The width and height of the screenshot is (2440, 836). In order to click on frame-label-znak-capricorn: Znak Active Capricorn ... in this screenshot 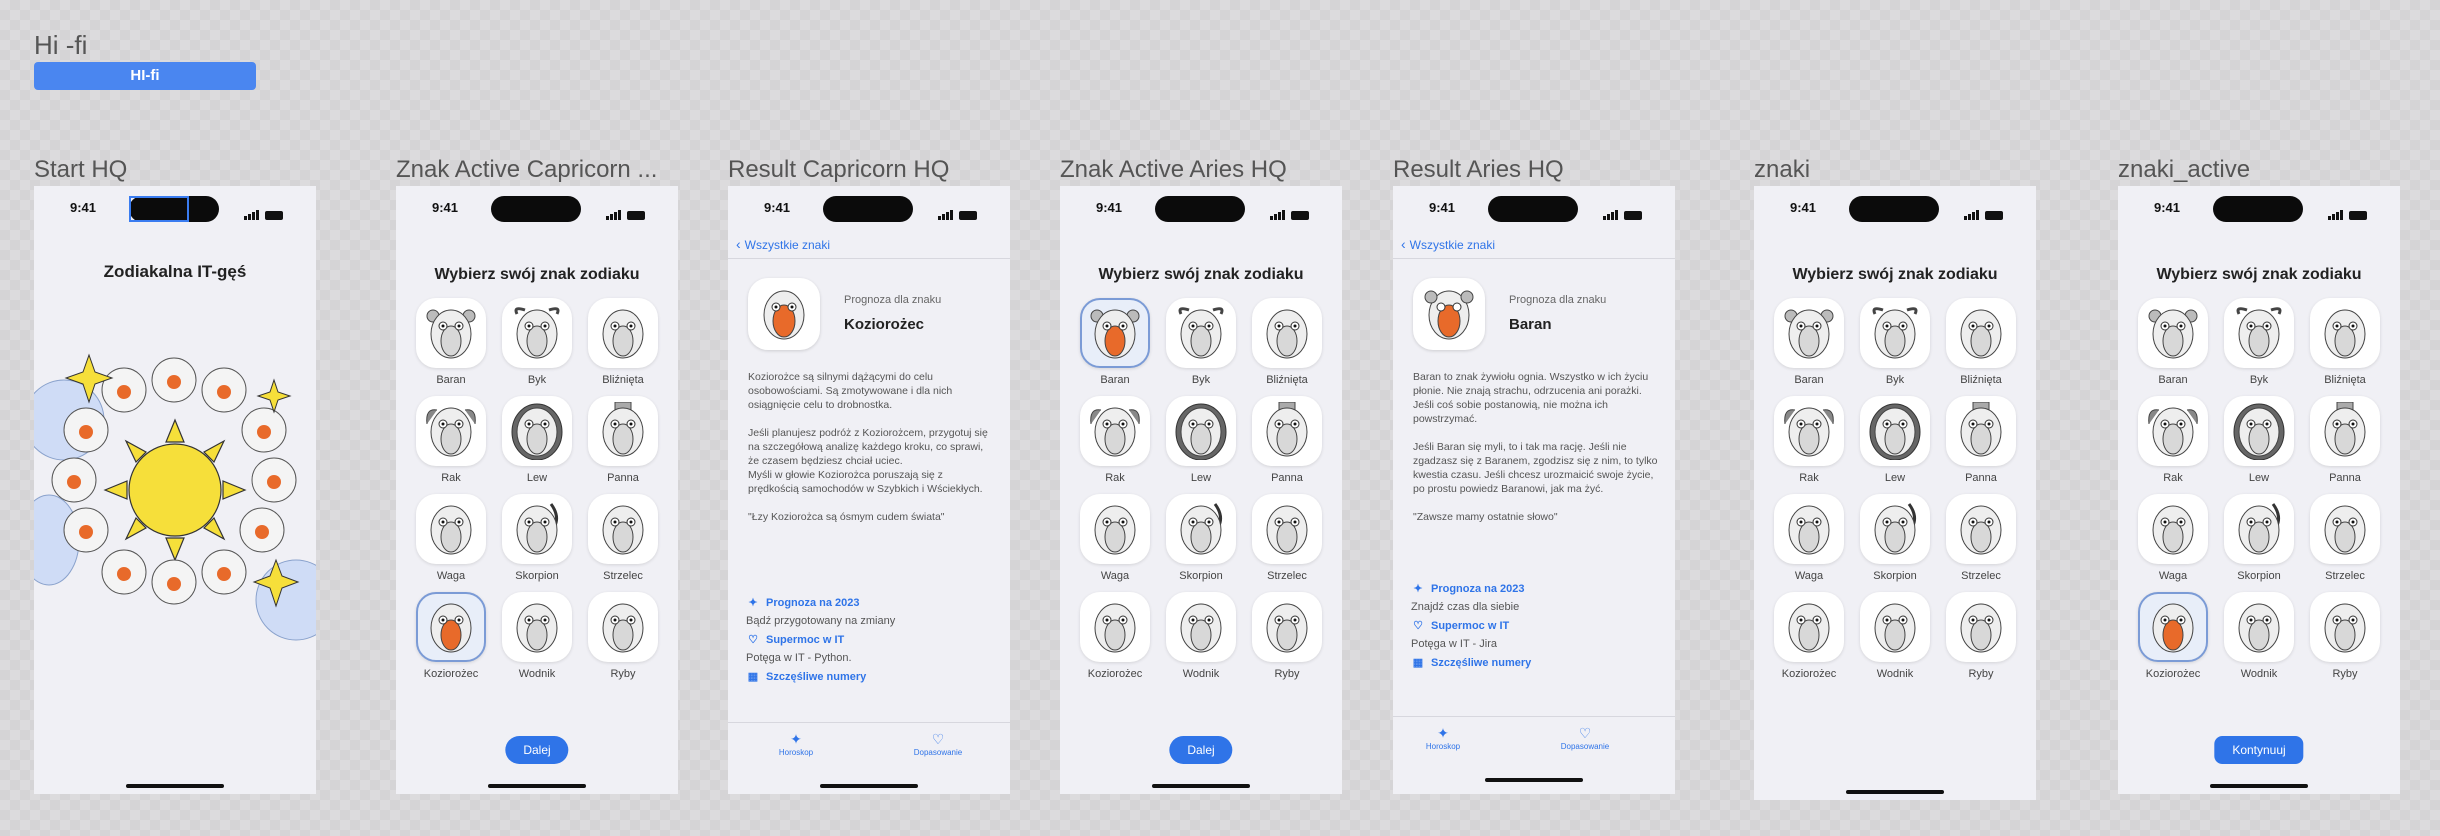, I will do `click(531, 170)`.